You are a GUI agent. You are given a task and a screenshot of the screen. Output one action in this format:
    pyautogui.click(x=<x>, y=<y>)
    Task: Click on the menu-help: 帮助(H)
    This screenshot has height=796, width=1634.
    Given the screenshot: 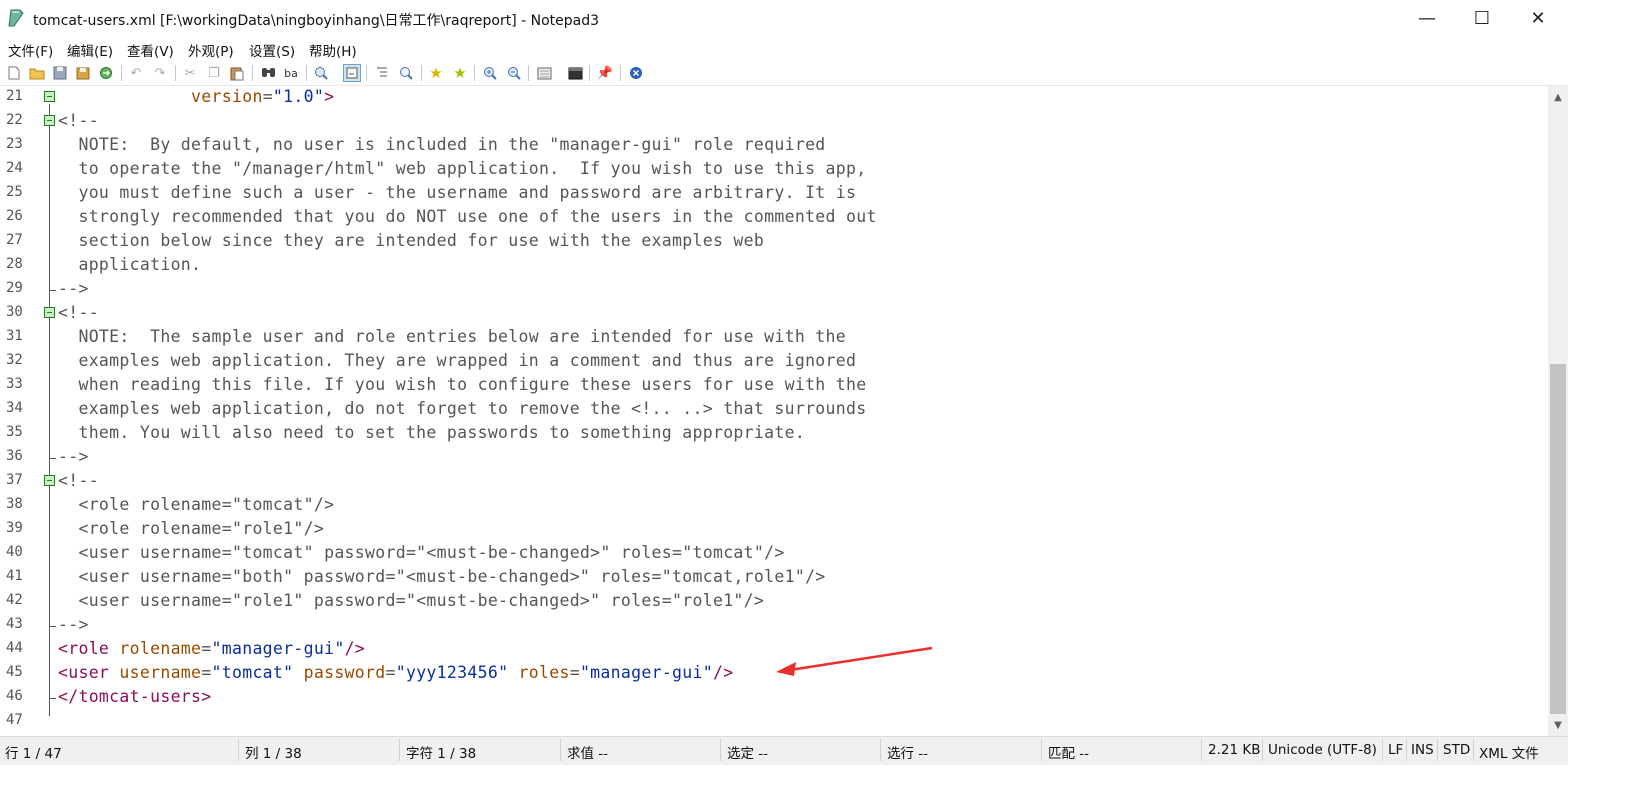 What is the action you would take?
    pyautogui.click(x=333, y=50)
    